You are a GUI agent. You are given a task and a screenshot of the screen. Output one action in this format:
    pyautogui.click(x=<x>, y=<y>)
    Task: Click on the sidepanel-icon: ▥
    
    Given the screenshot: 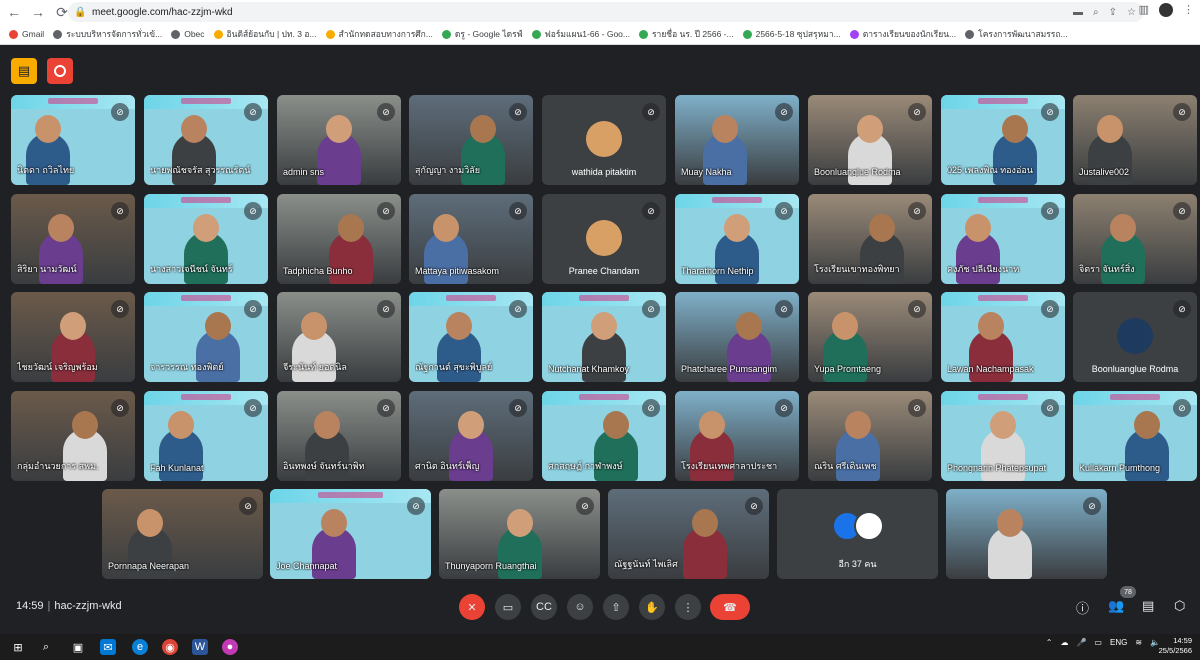 What is the action you would take?
    pyautogui.click(x=1144, y=10)
    